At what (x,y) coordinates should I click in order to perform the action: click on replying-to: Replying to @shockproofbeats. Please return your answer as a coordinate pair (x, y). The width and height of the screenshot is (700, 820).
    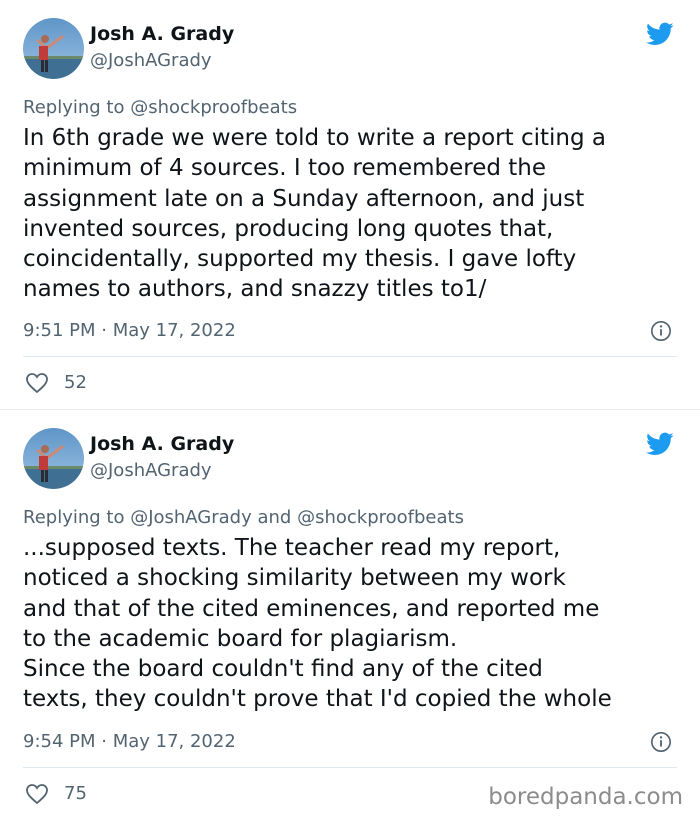
    Looking at the image, I should click on (160, 107).